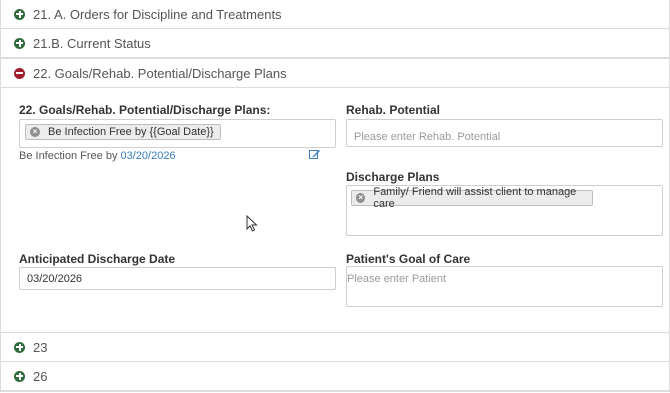 This screenshot has height=393, width=670. What do you see at coordinates (335, 347) in the screenshot?
I see `section-23-header: 23` at bounding box center [335, 347].